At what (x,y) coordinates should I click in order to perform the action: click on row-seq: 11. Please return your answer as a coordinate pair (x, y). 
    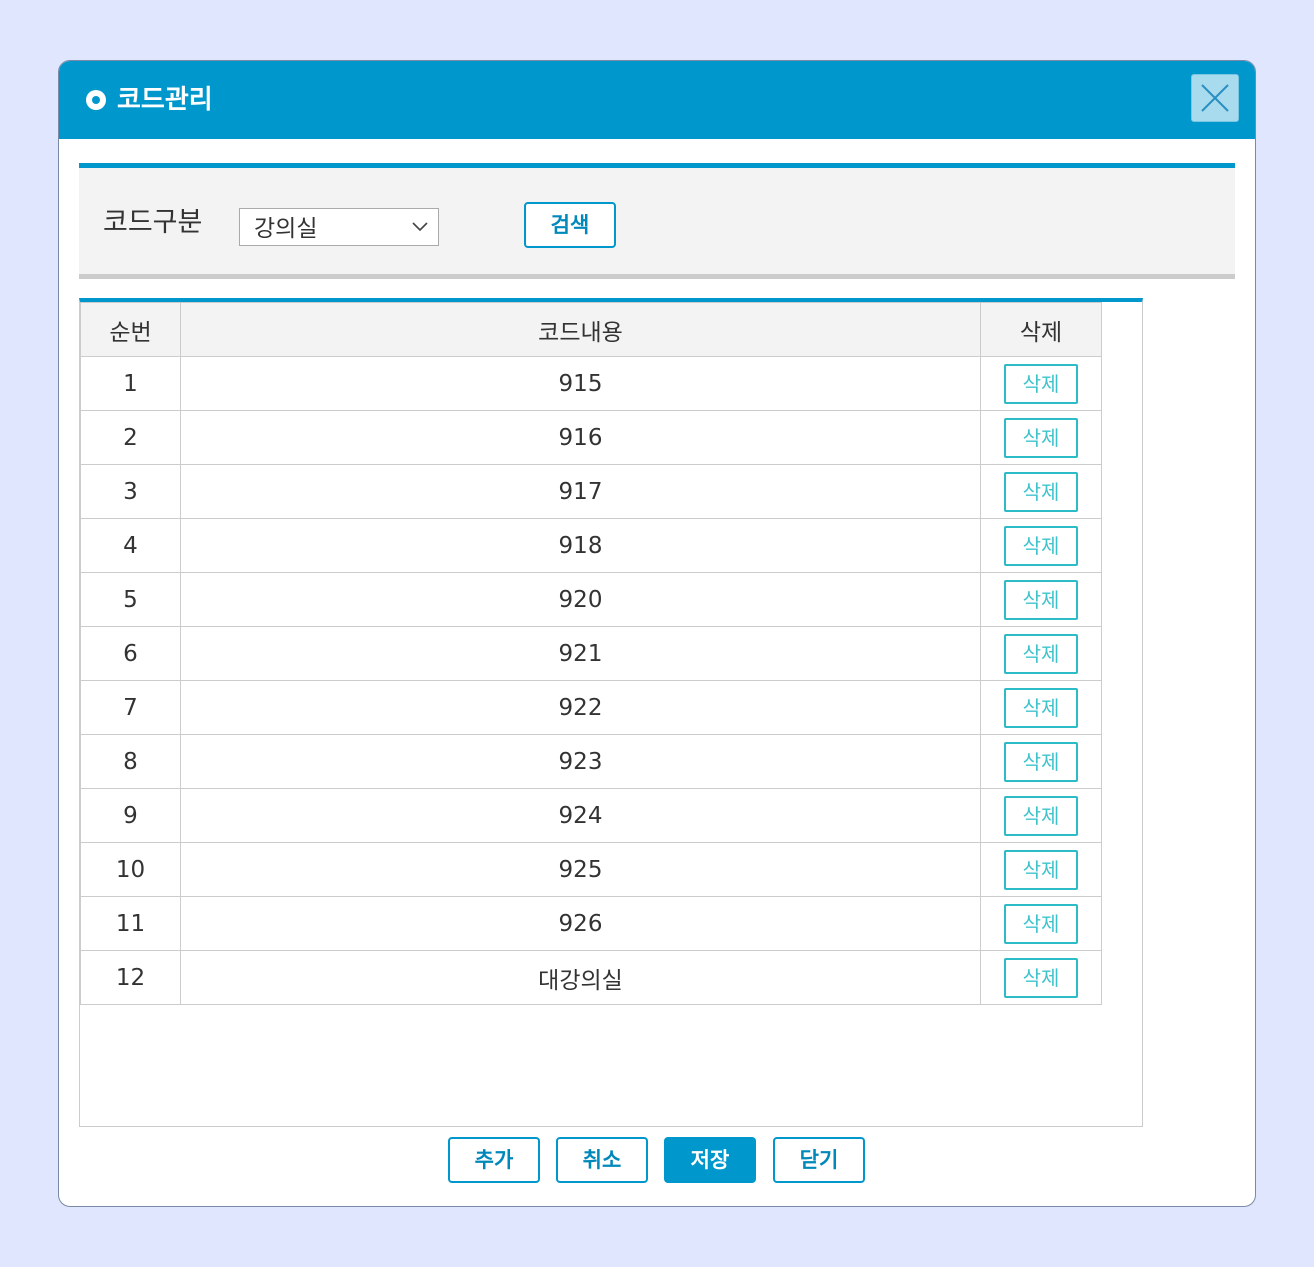
    Looking at the image, I should click on (130, 923).